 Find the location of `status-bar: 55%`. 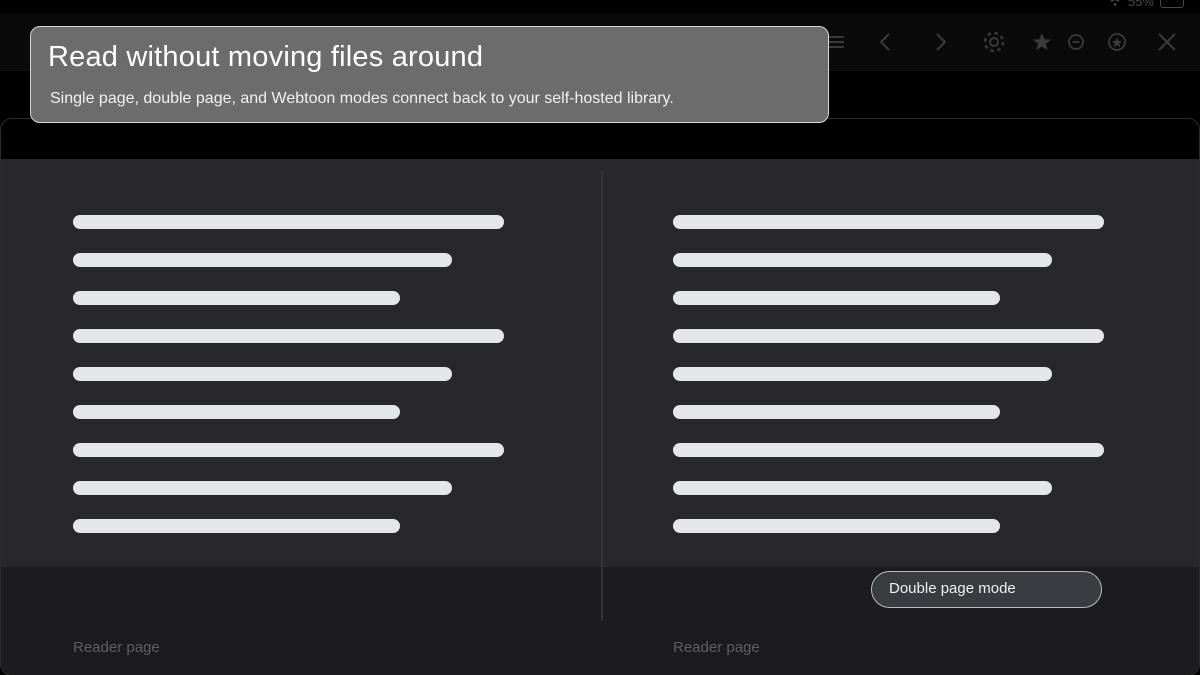

status-bar: 55% is located at coordinates (1146, 5).